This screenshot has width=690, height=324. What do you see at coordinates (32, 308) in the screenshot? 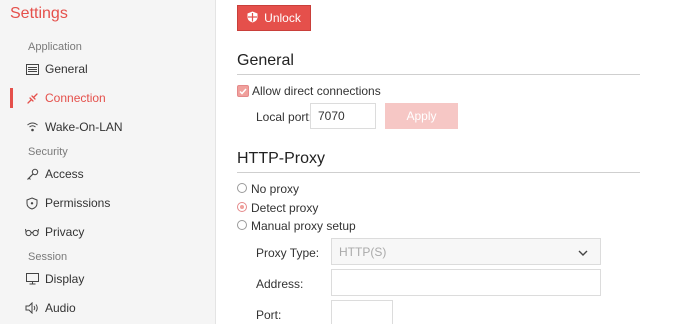
I see `speaker-icon` at bounding box center [32, 308].